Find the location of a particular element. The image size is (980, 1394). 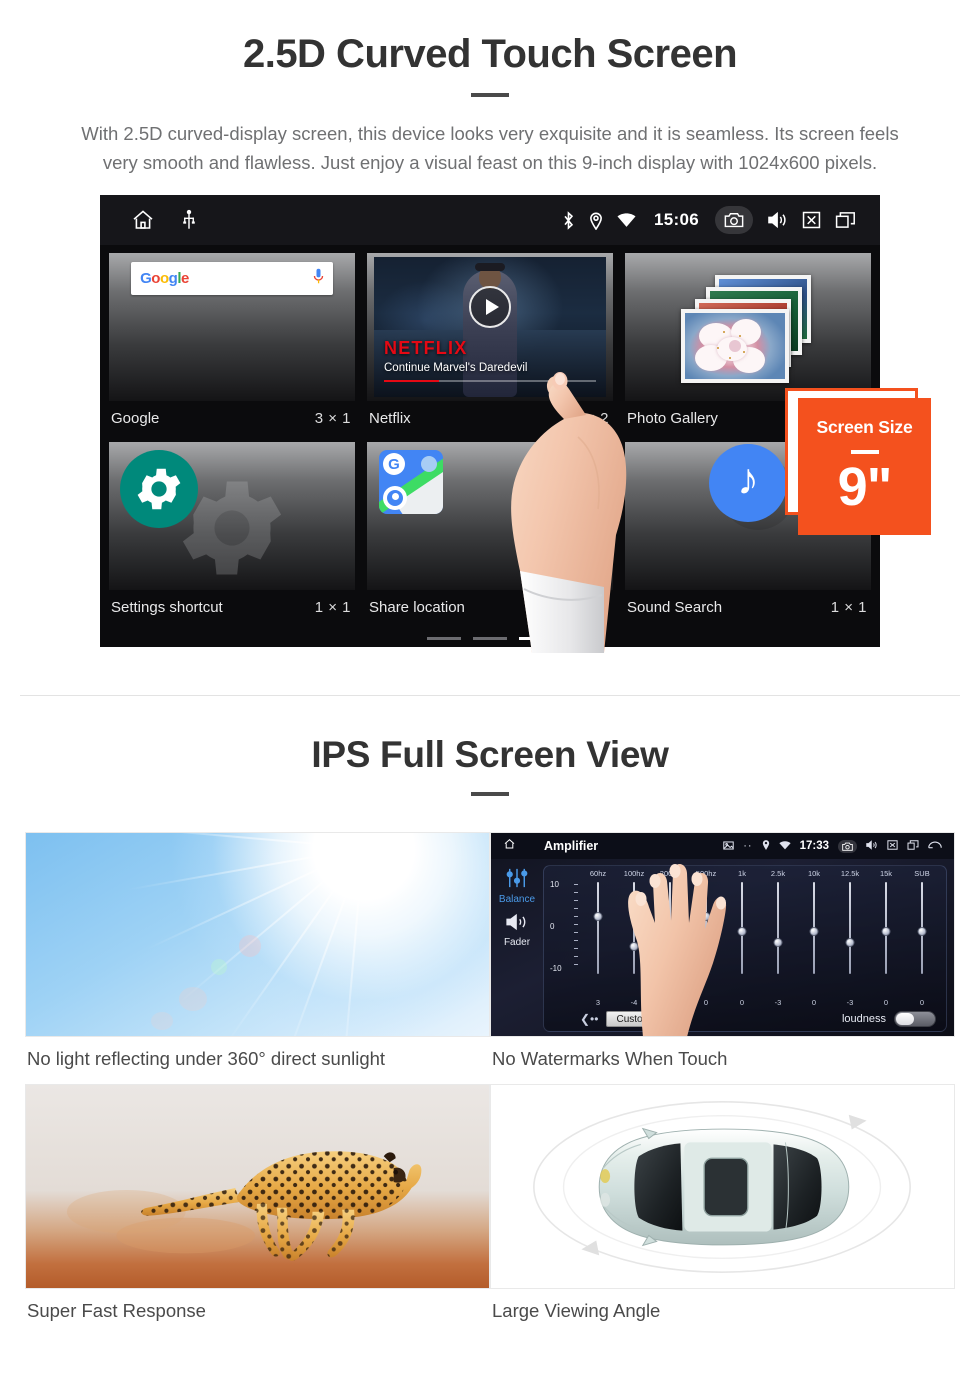

eq-scale-top: 10 is located at coordinates (554, 884).